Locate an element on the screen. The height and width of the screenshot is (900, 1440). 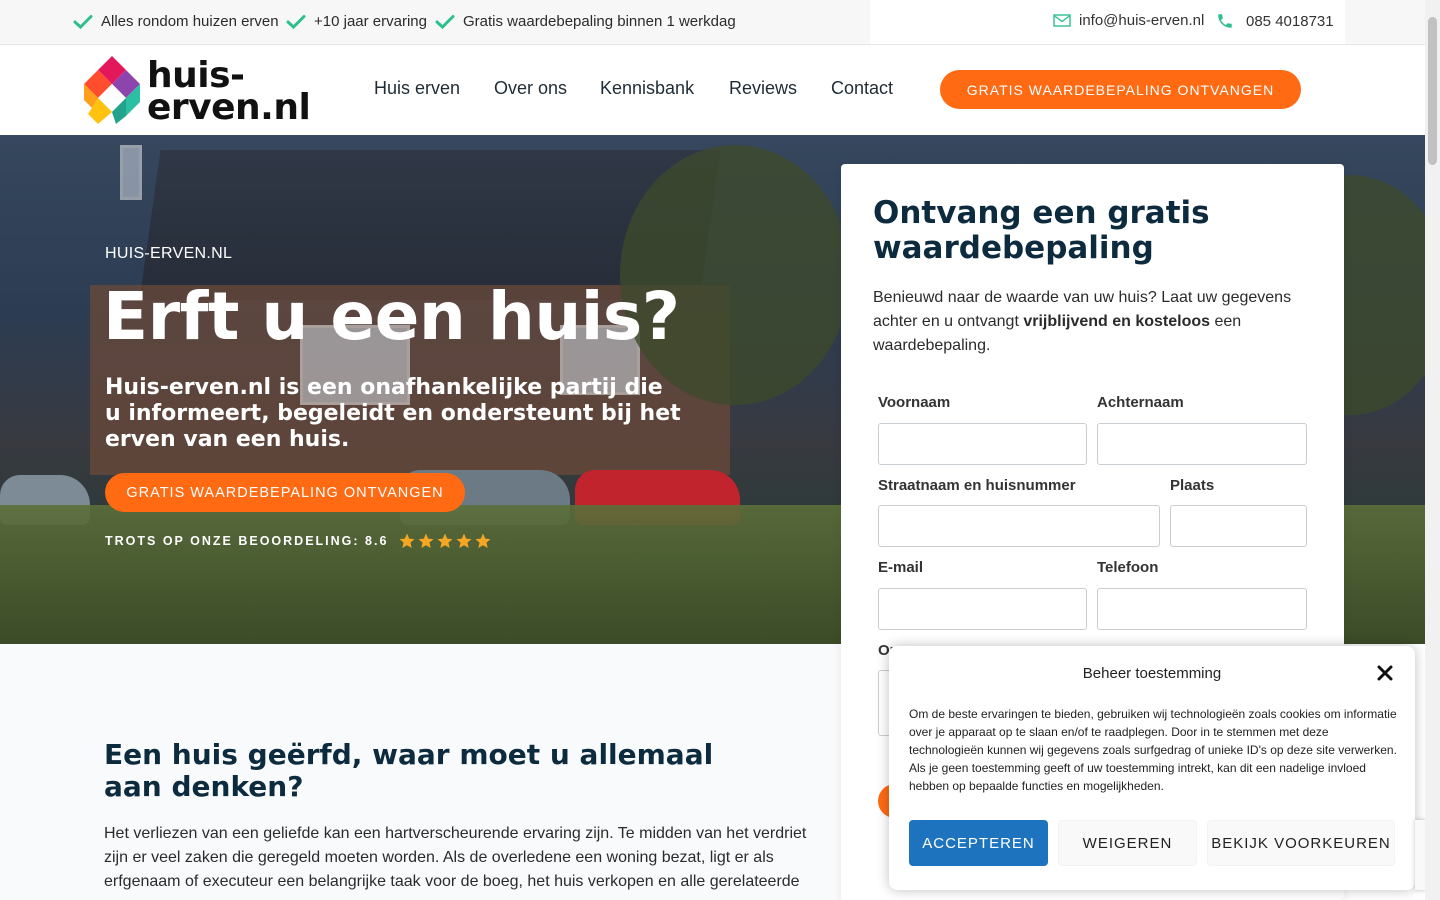
cookie-preferences-button: BEKIJK VOORKEUREN is located at coordinates (1301, 843).